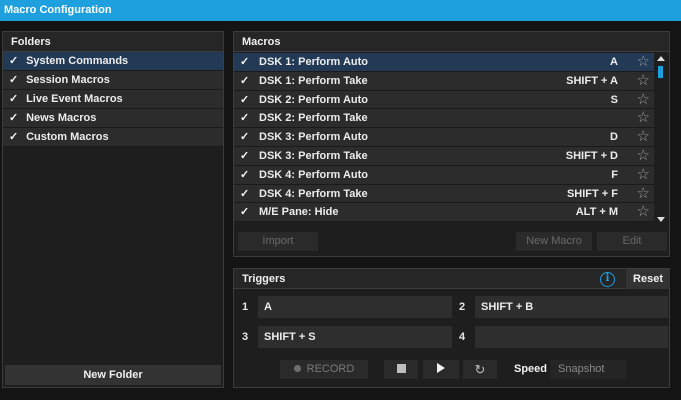 Image resolution: width=681 pixels, height=400 pixels. Describe the element at coordinates (531, 369) in the screenshot. I see `speed-label: Speed` at that location.